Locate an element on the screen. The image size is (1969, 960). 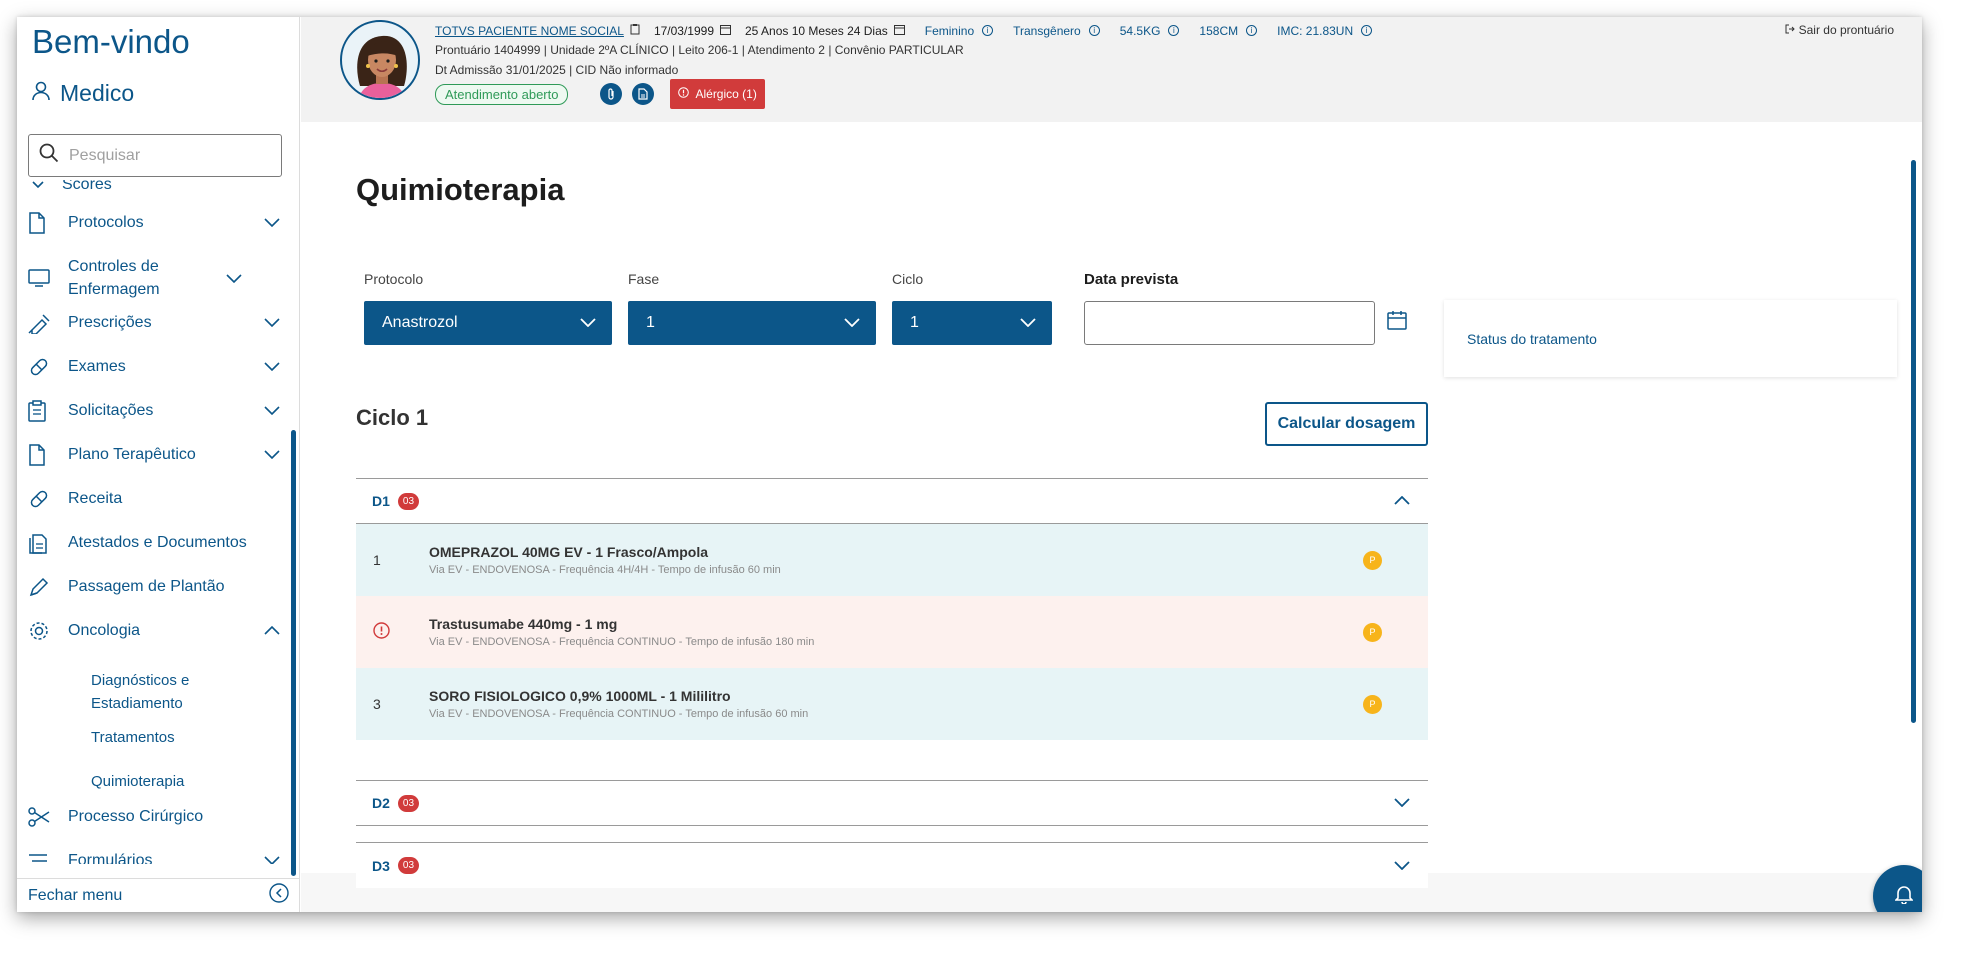
patient-avatar is located at coordinates (380, 60).